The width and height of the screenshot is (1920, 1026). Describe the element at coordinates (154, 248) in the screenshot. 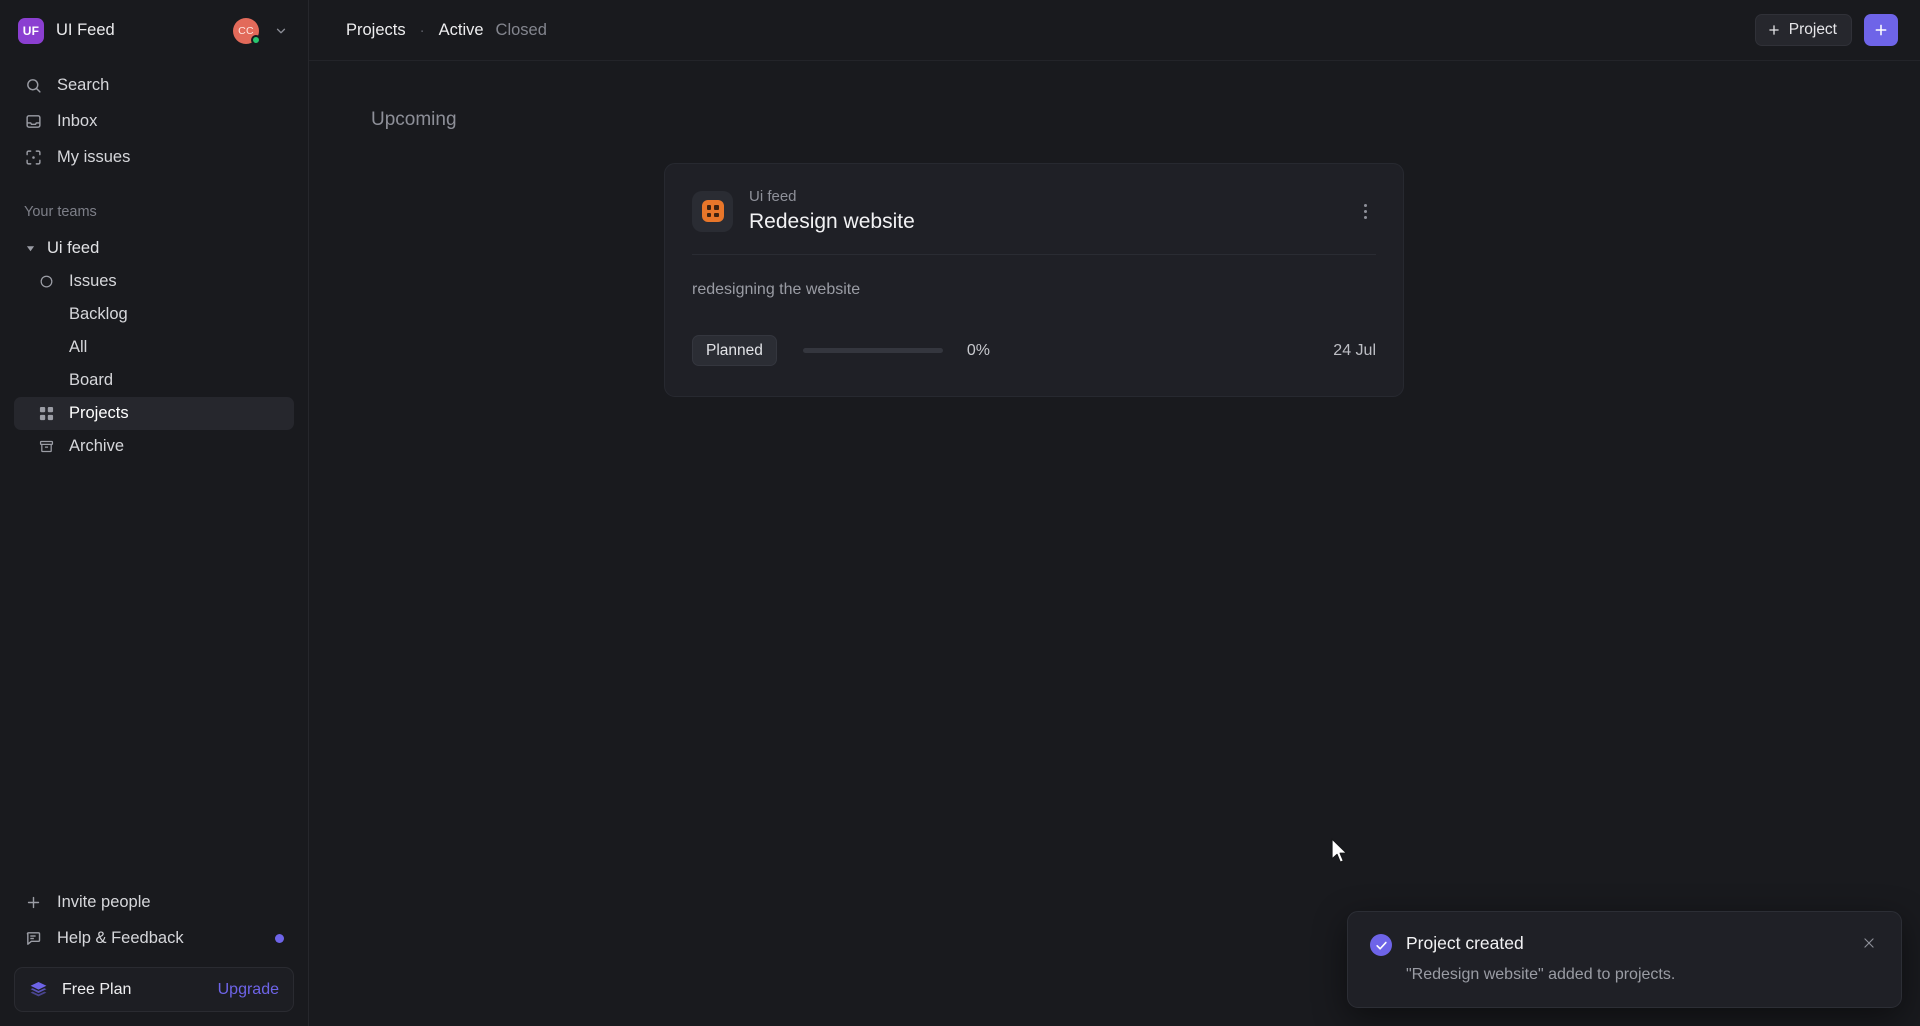

I see `sidebar-team-ui-feed: Ui feed` at that location.